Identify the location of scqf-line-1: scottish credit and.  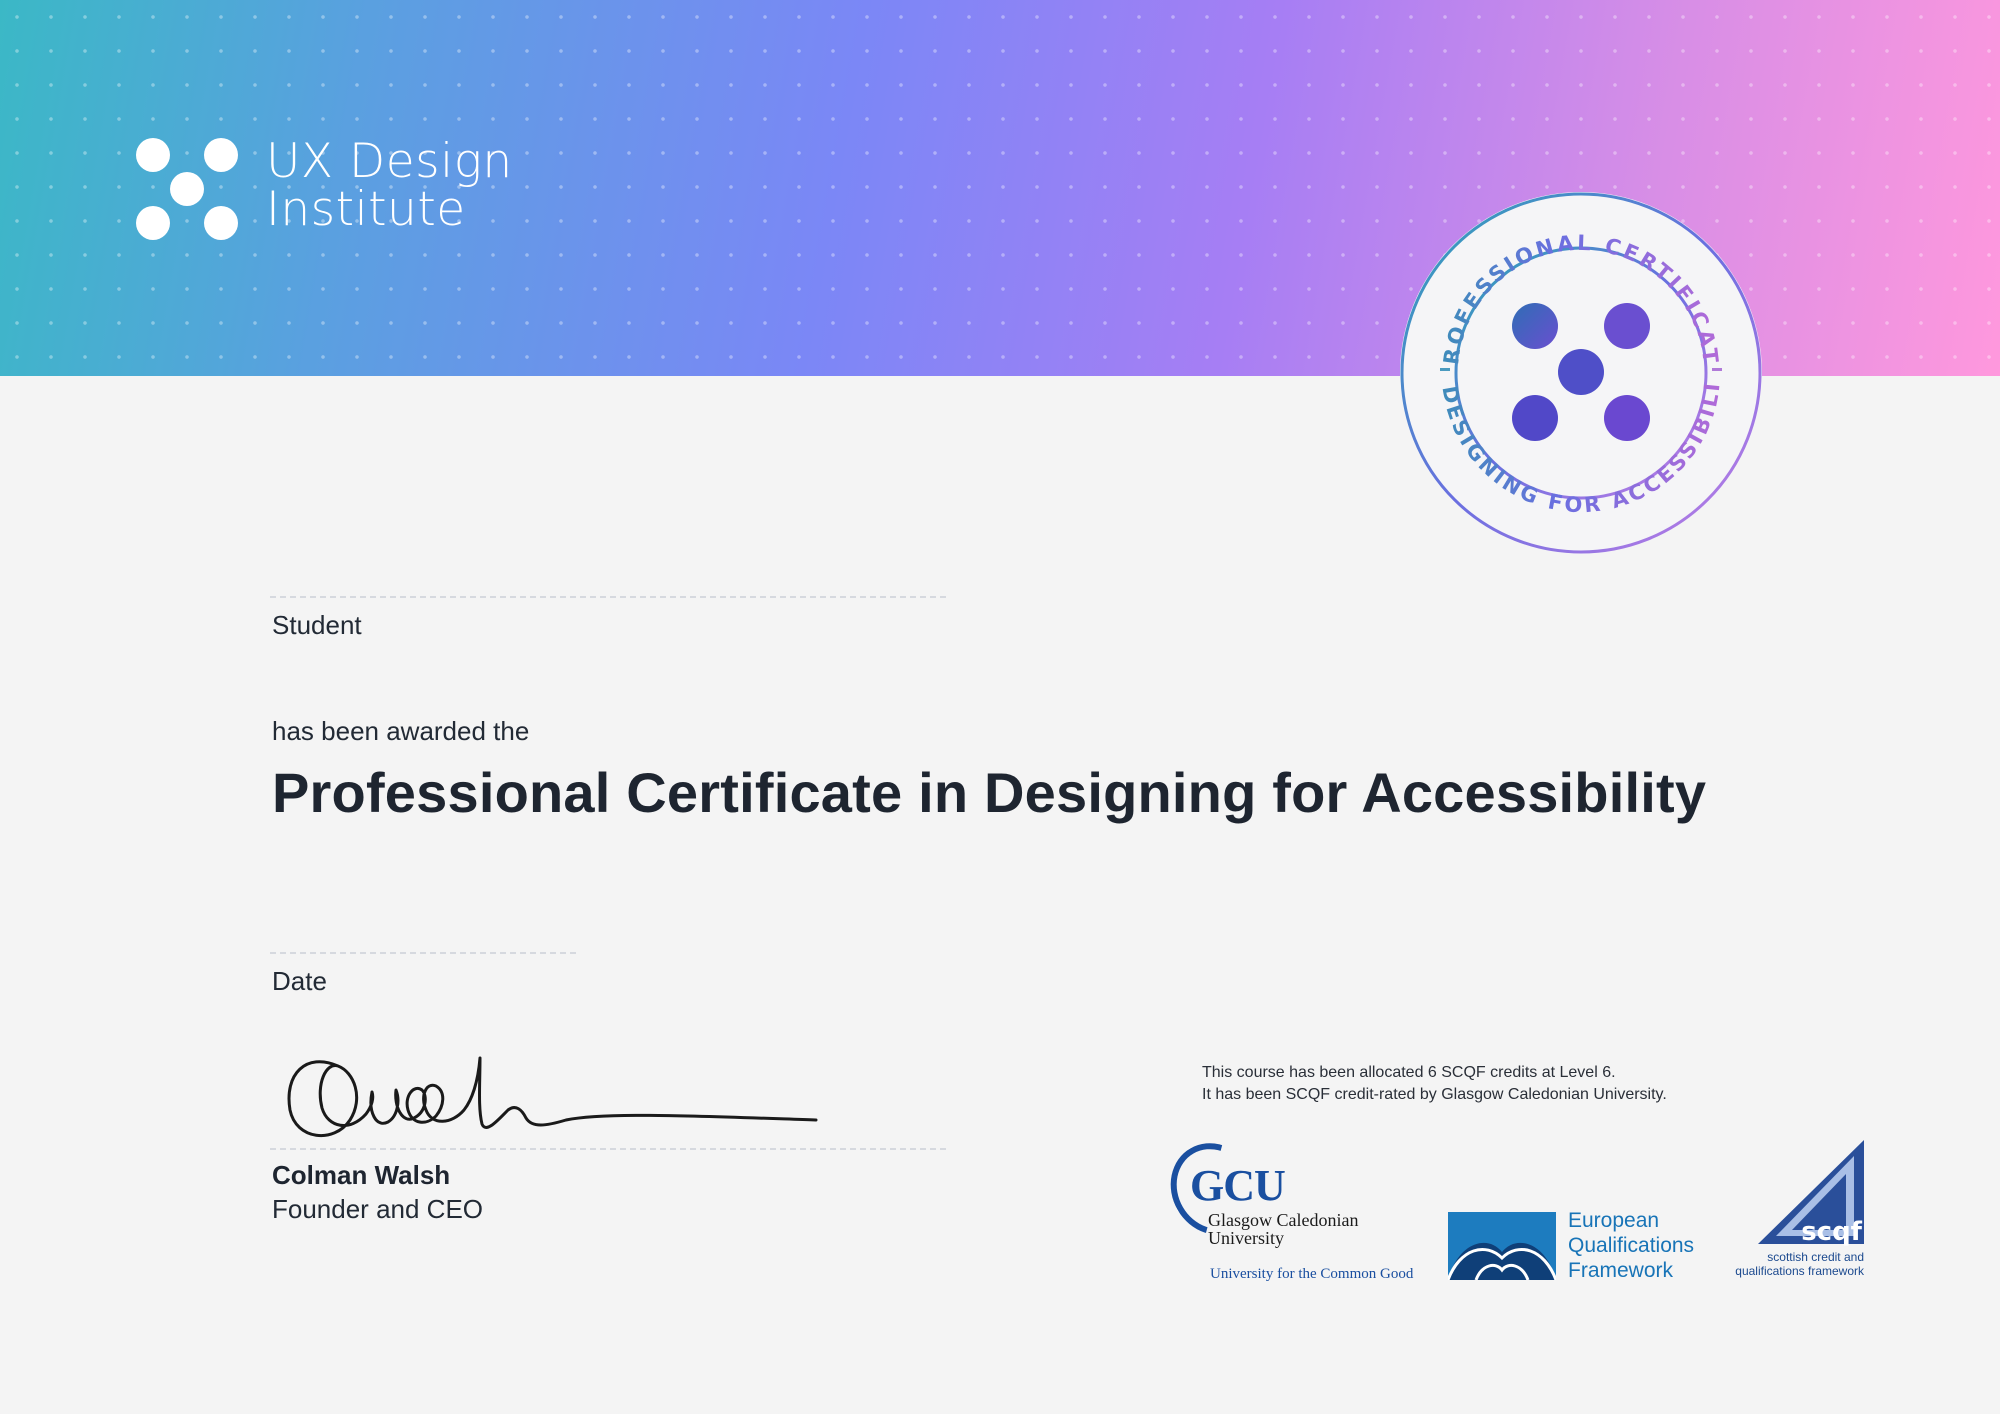
(1815, 1257).